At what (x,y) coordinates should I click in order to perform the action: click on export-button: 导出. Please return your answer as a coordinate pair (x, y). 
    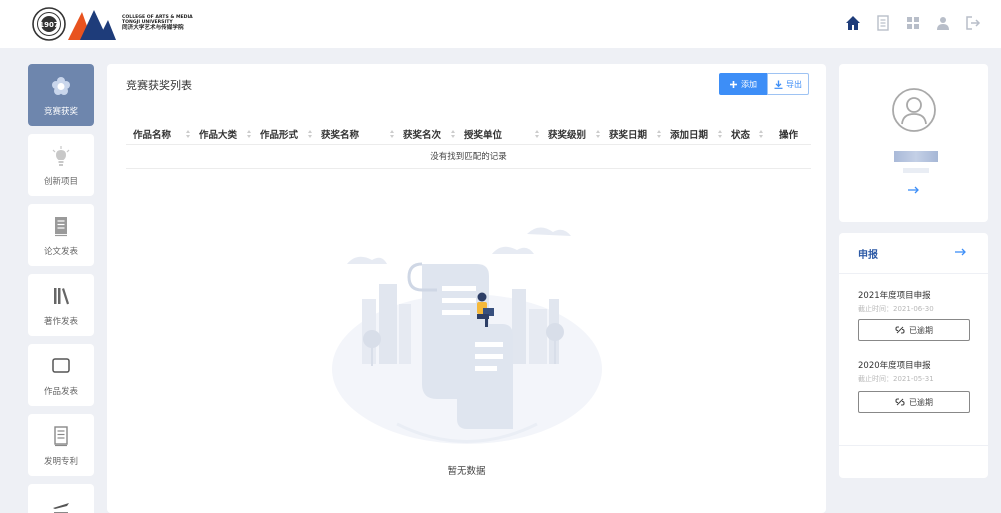
    Looking at the image, I should click on (788, 84).